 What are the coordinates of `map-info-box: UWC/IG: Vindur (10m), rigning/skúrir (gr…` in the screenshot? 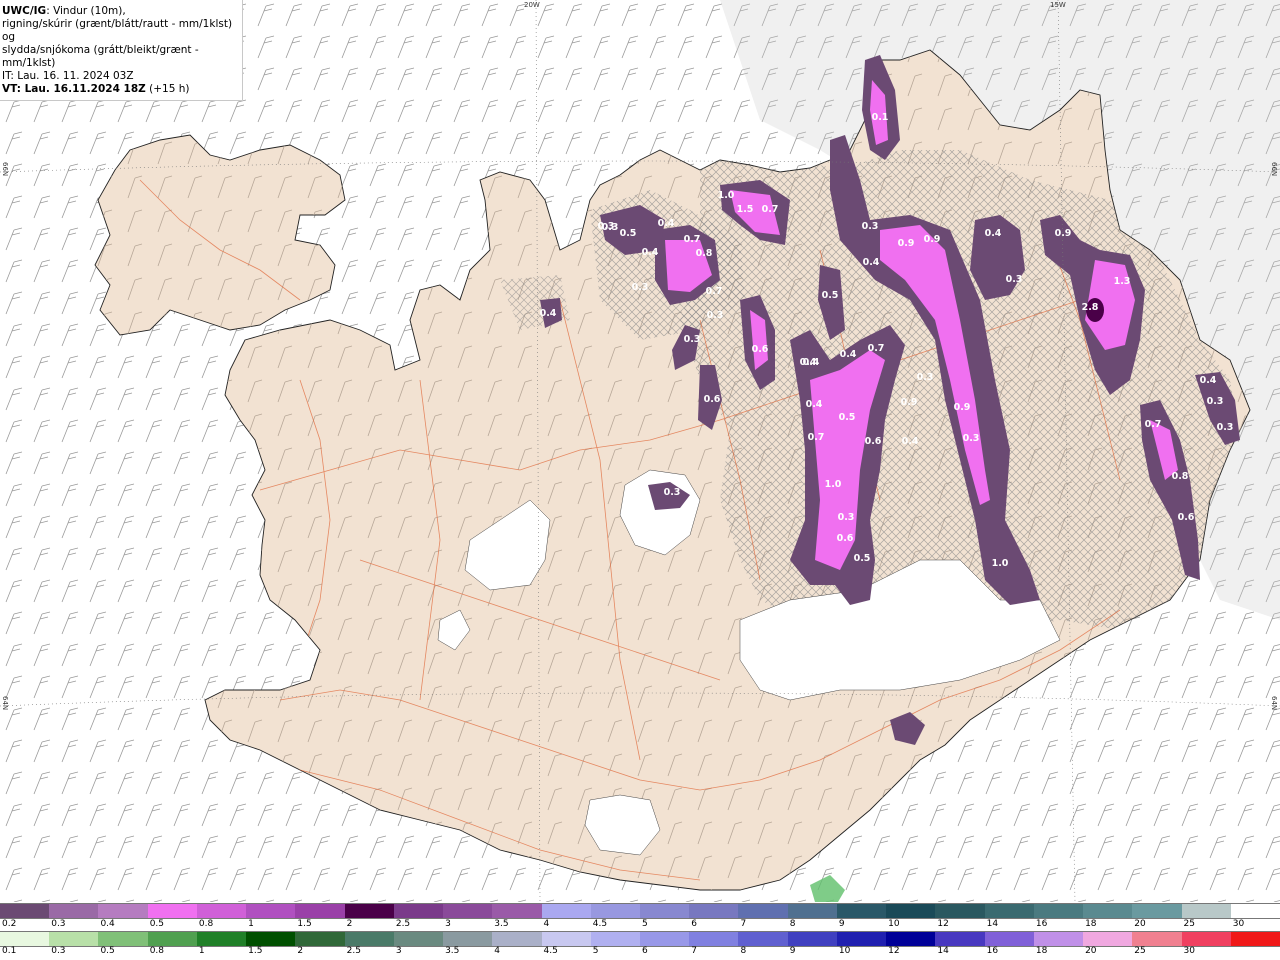 It's located at (121, 50).